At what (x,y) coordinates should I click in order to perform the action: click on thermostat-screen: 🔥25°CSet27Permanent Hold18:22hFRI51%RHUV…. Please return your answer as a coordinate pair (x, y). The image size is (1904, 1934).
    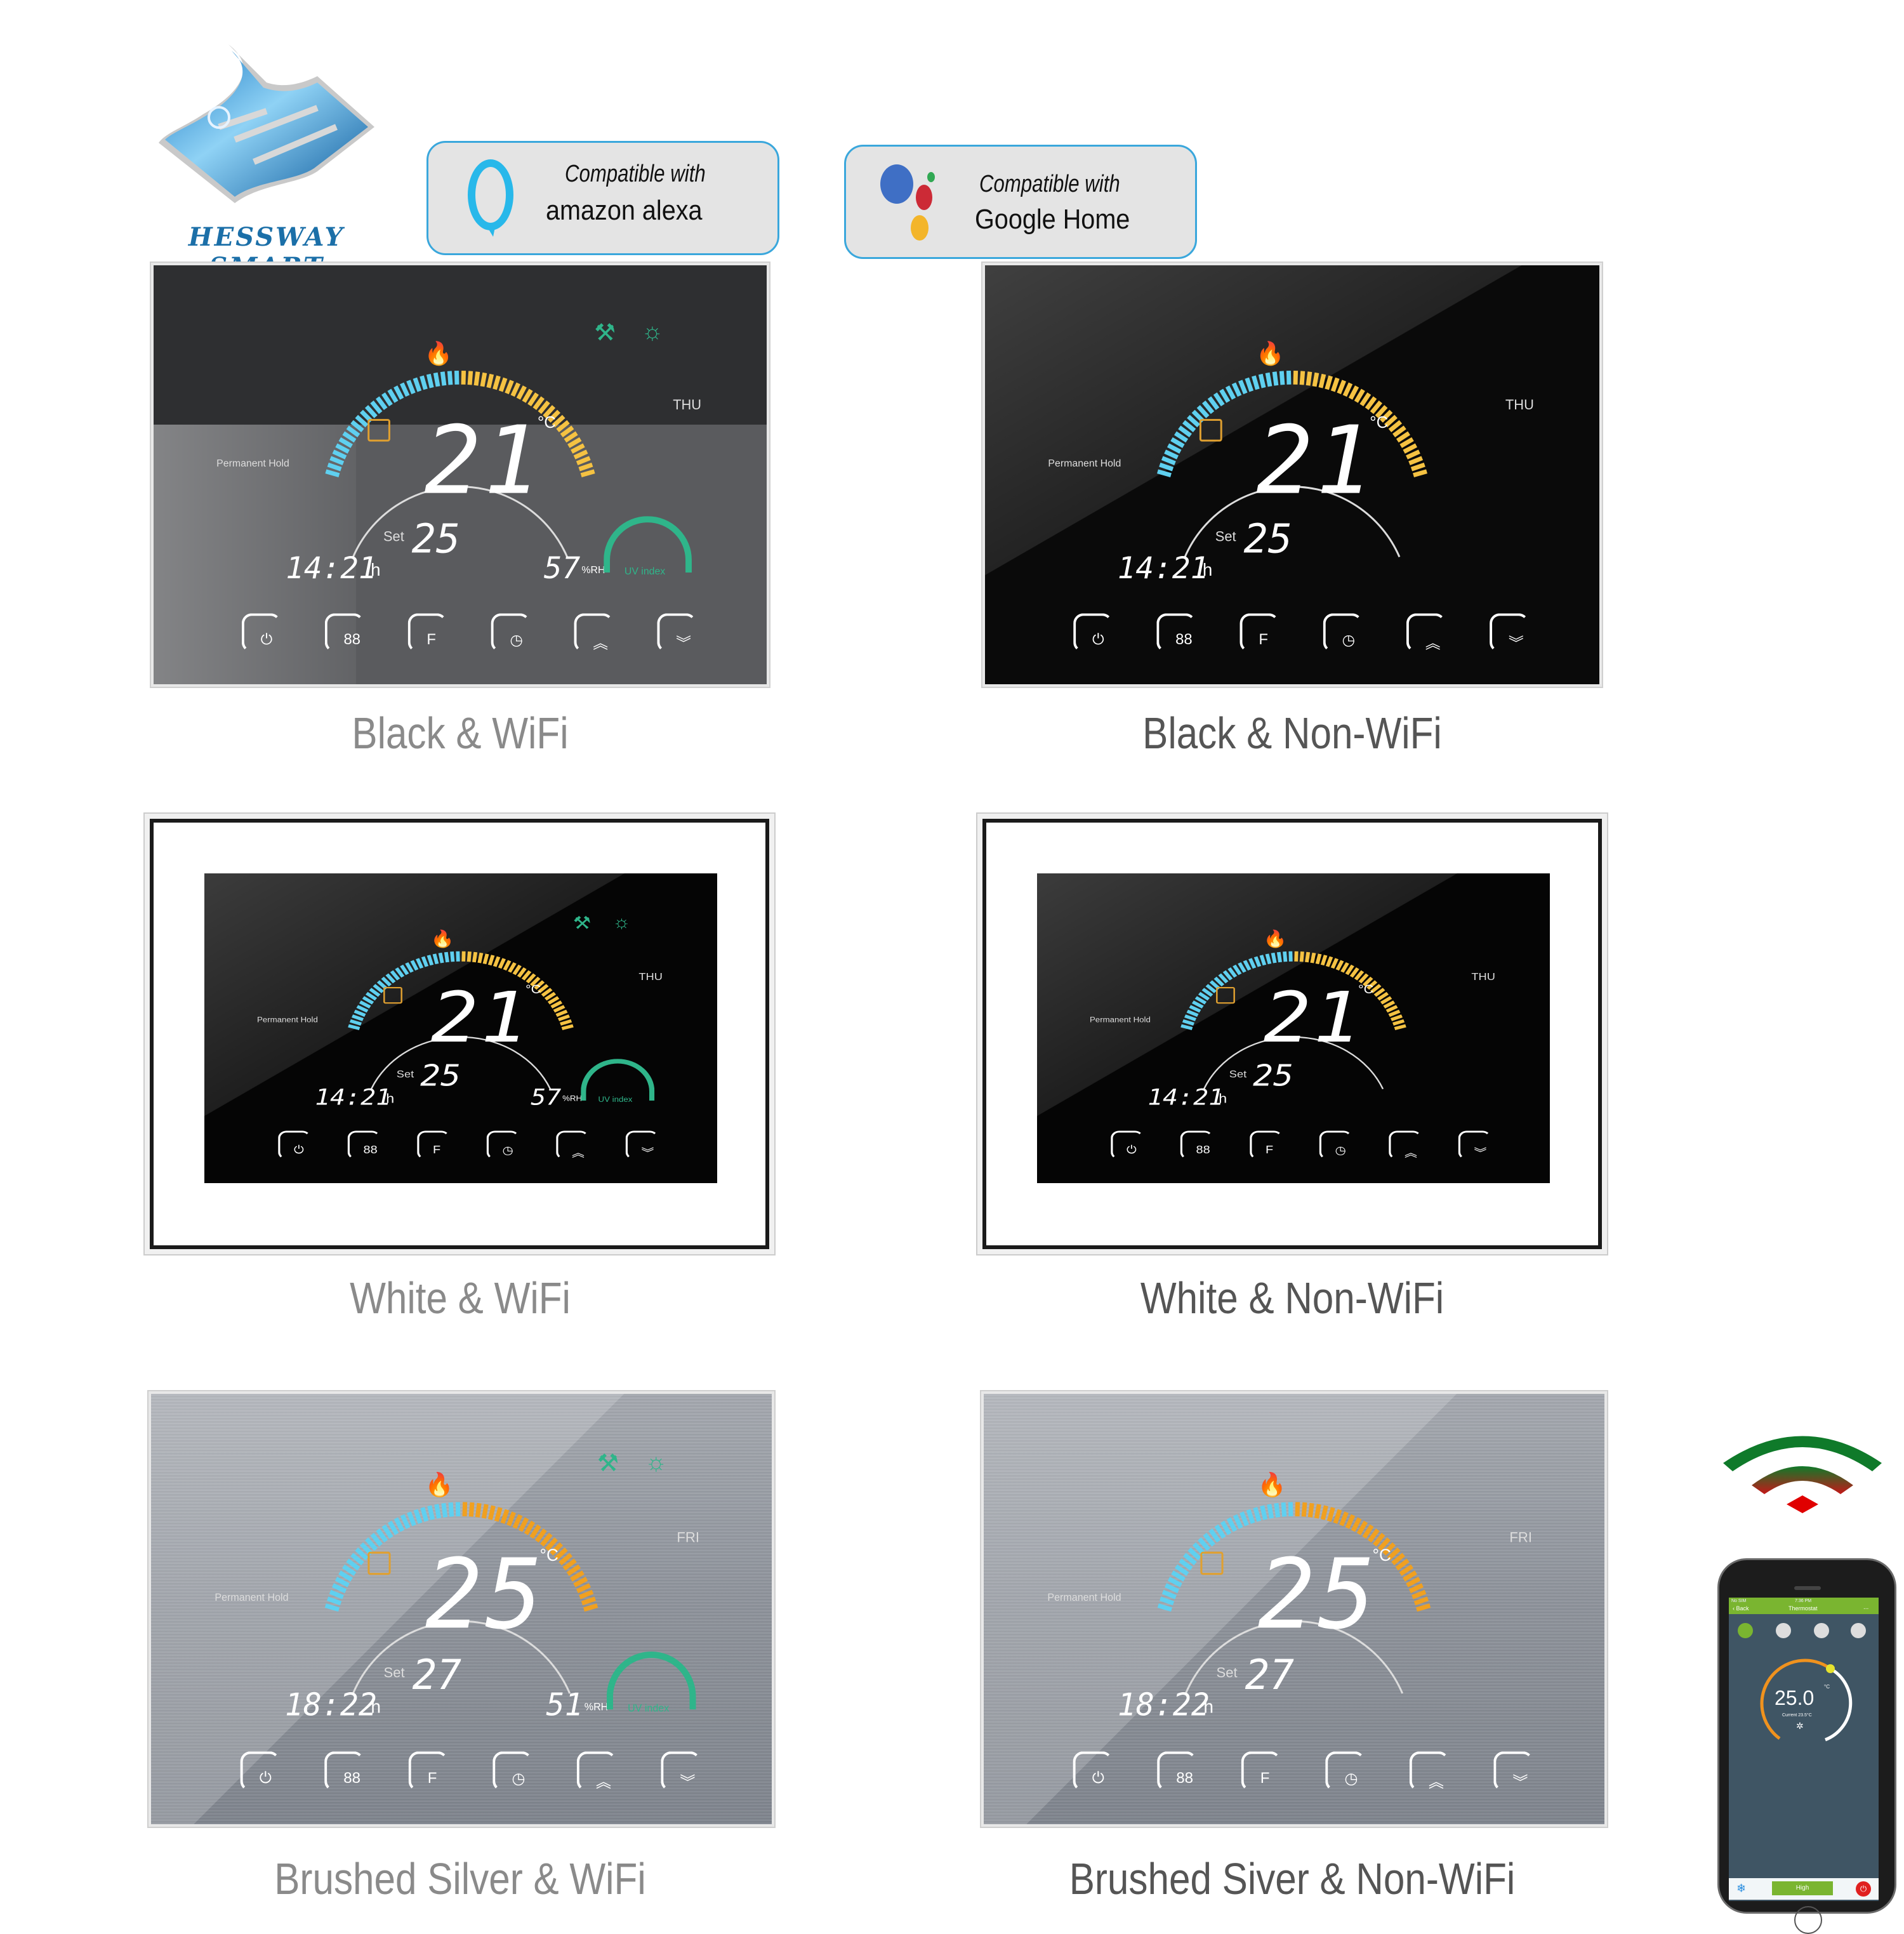
    Looking at the image, I should click on (461, 1609).